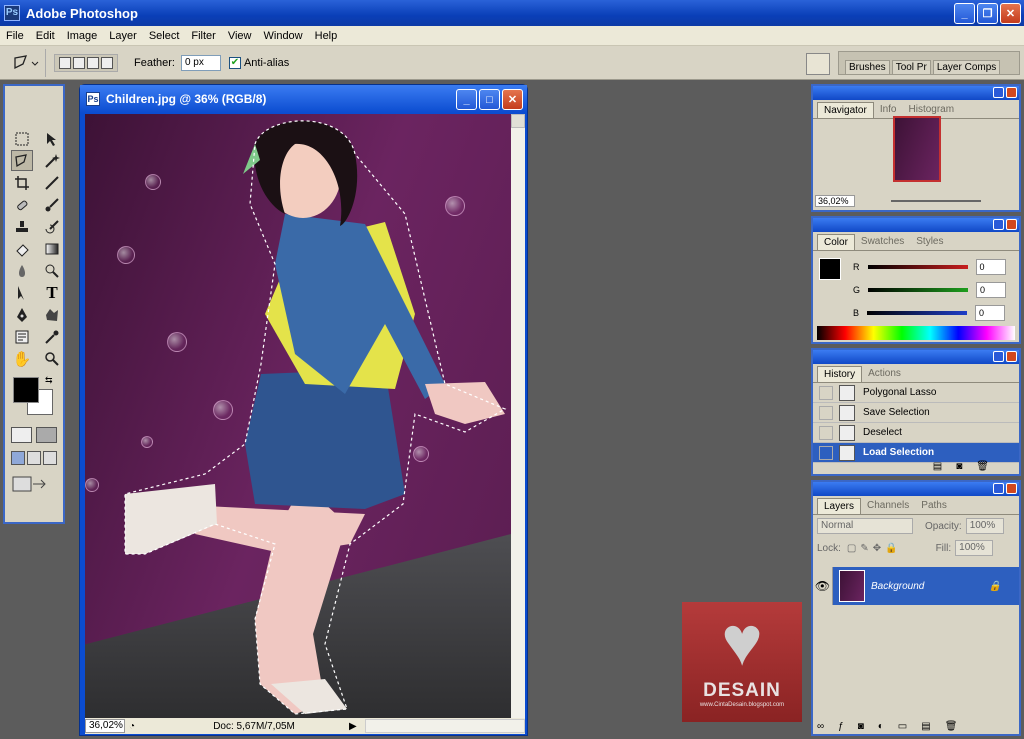  Describe the element at coordinates (105, 726) in the screenshot. I see `zoom-field: 36,02%` at that location.